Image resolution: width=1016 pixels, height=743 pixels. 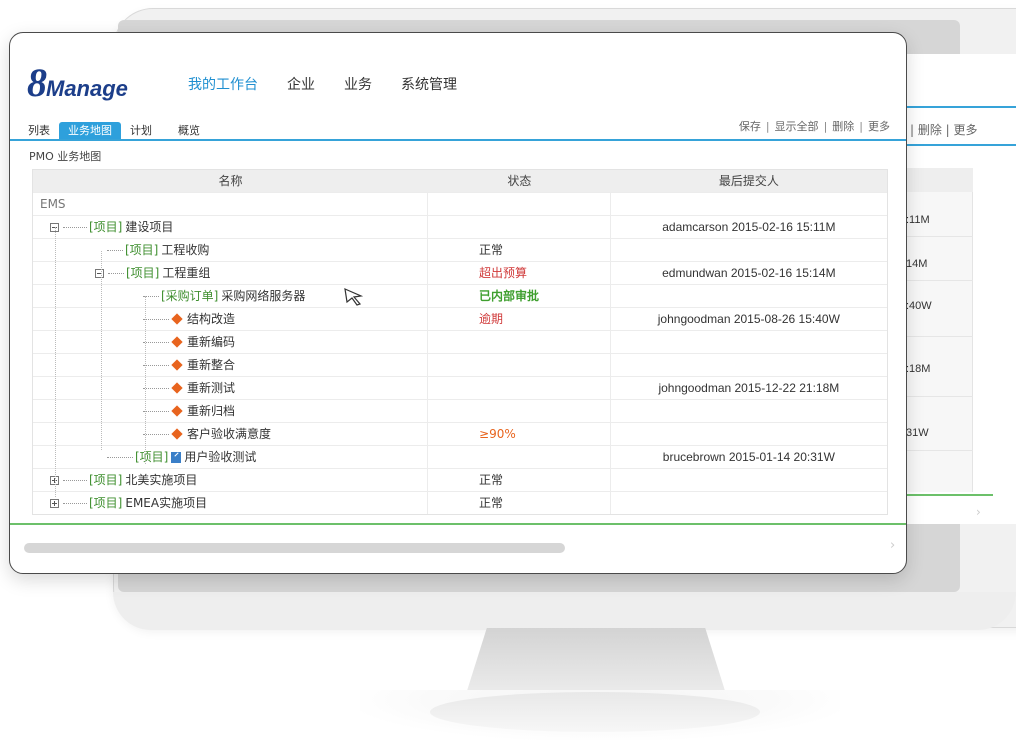 I want to click on nav-item-workbench: 我的工作台, so click(x=223, y=84).